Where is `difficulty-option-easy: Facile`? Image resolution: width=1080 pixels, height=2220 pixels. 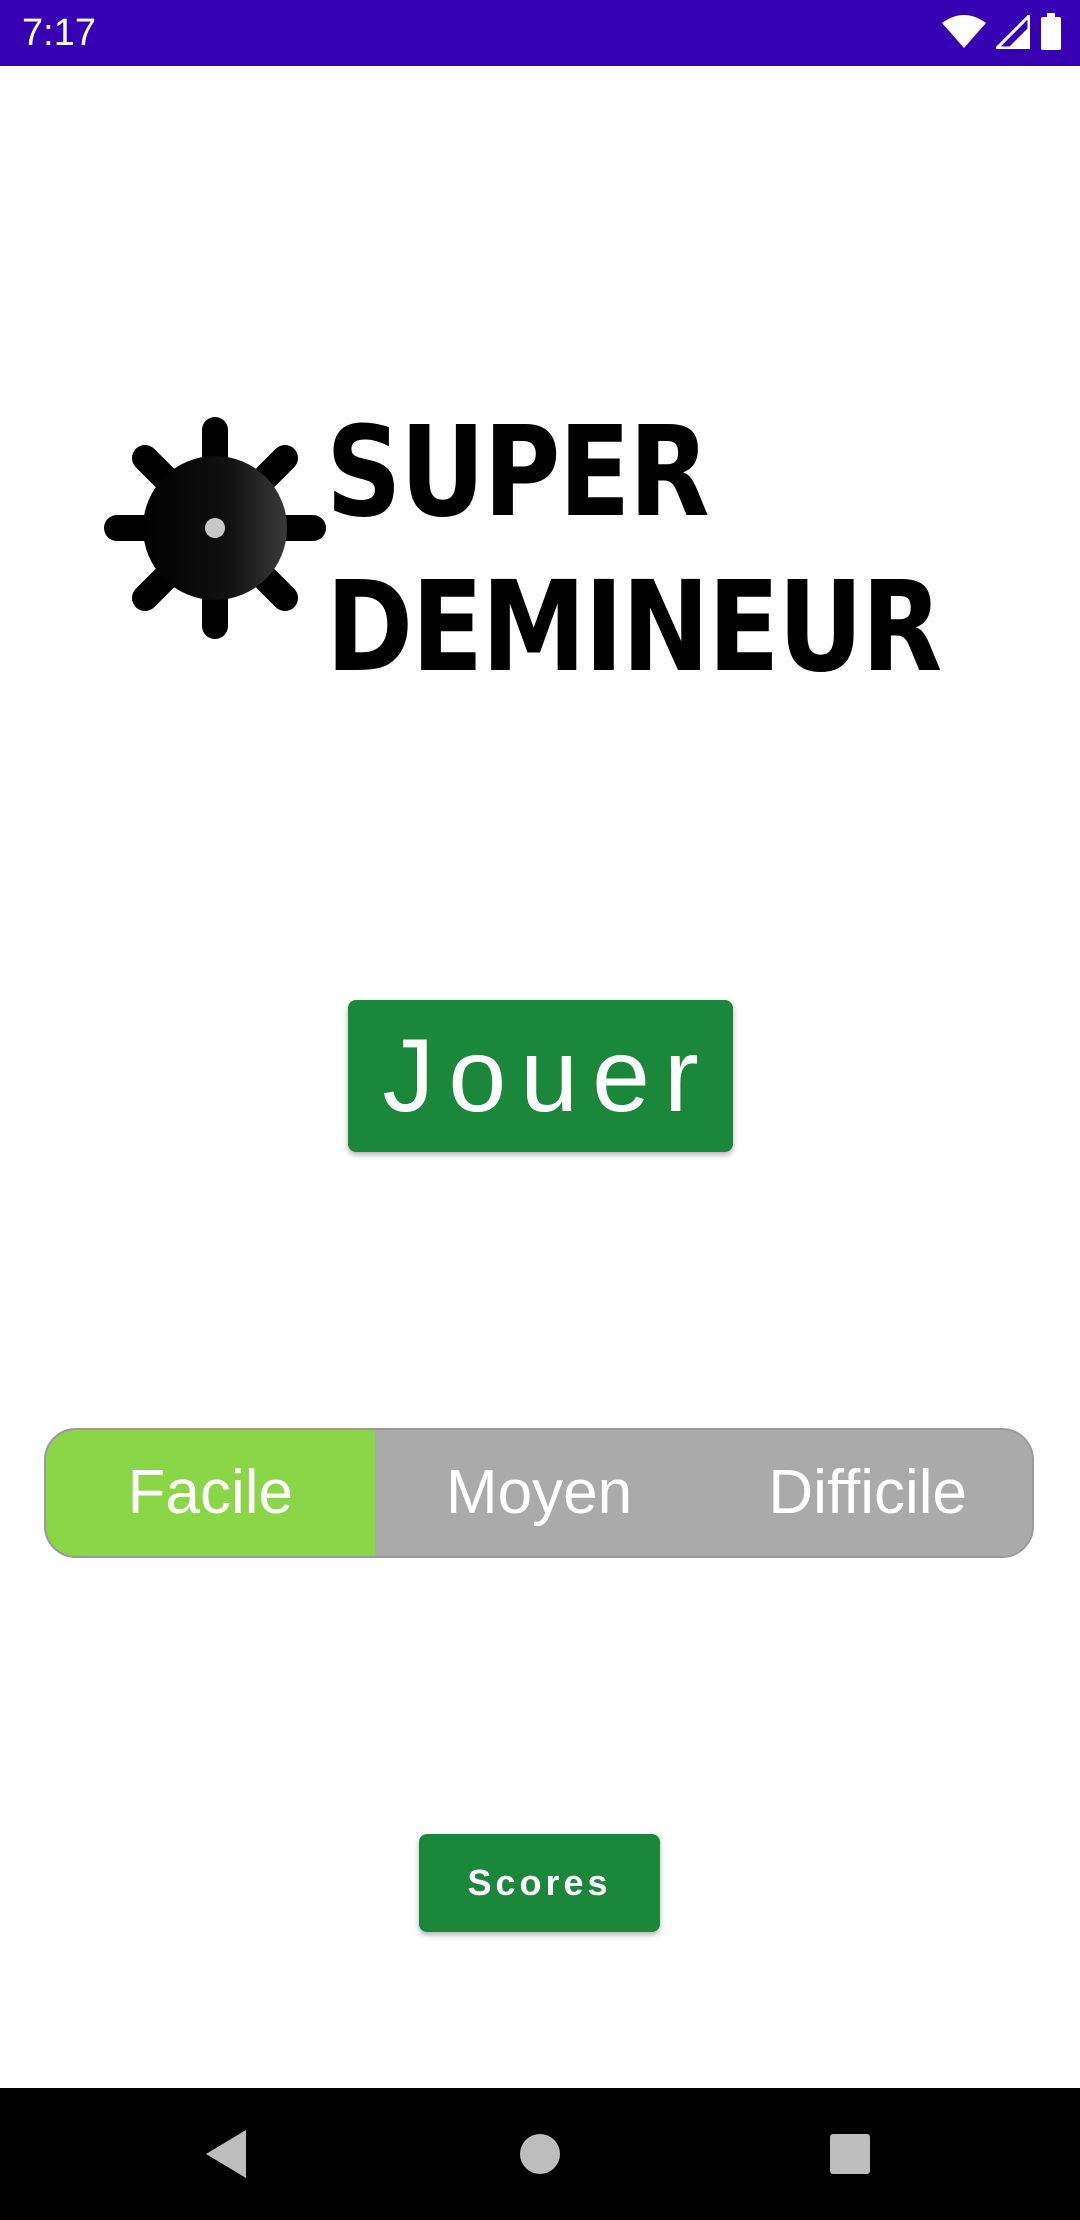
difficulty-option-easy: Facile is located at coordinates (210, 1493).